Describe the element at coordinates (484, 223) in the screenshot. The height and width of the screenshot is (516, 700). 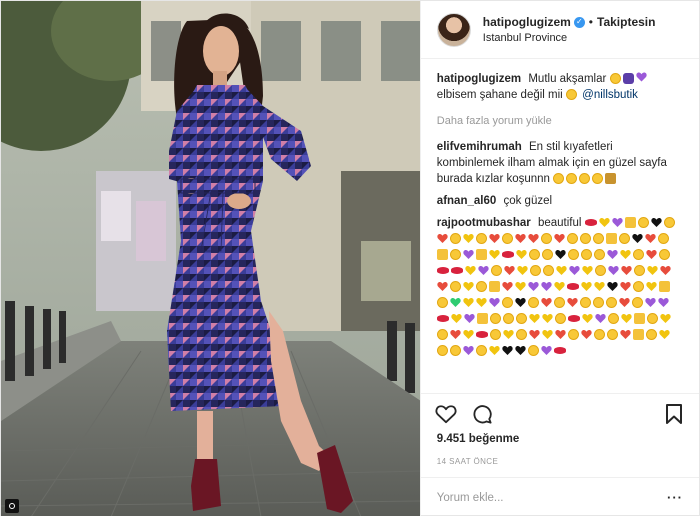
I see `comment-username: rajpootmubashar` at that location.